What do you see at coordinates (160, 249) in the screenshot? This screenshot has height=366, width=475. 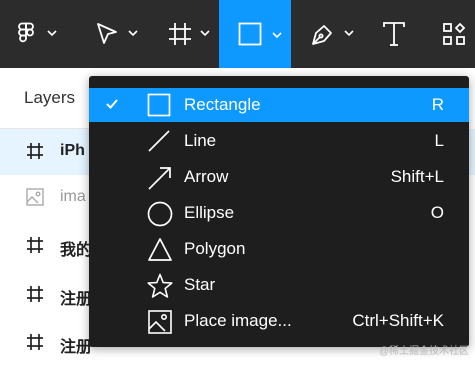 I see `polygon-icon` at bounding box center [160, 249].